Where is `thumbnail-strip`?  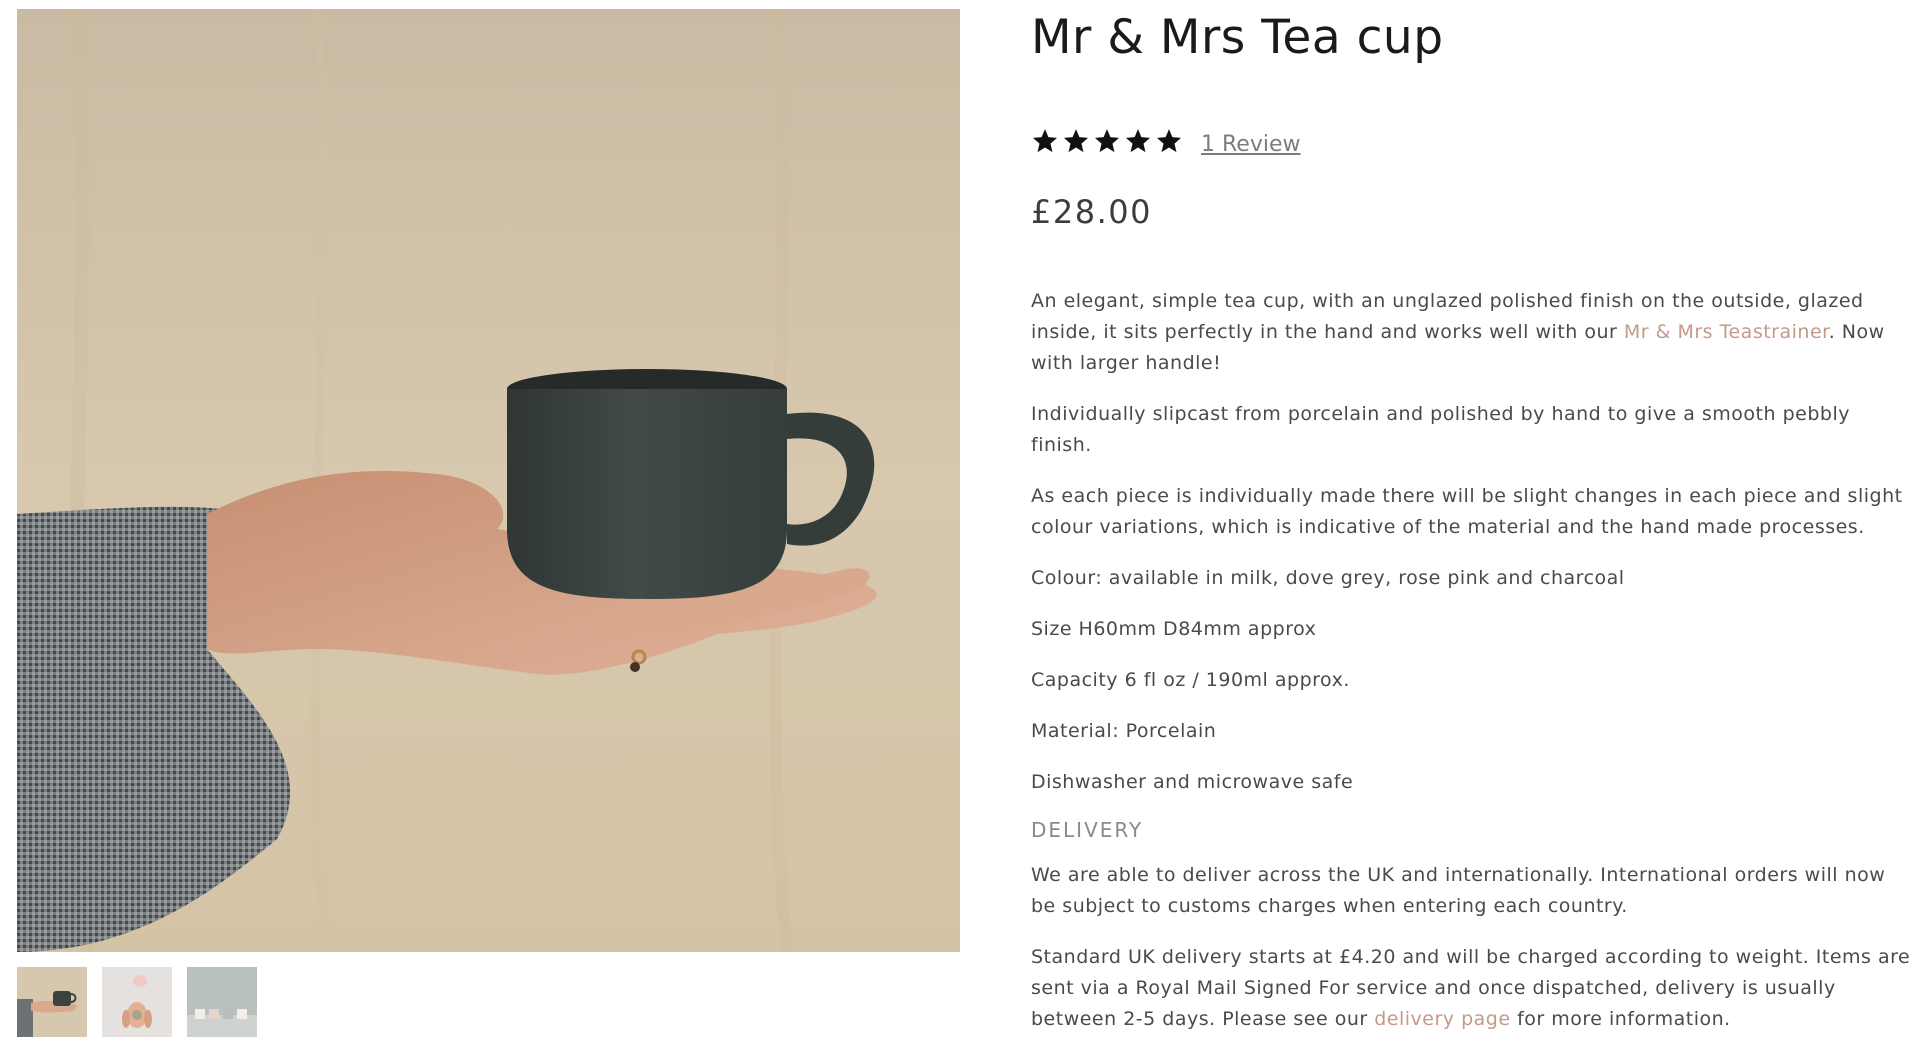
thumbnail-strip is located at coordinates (137, 1002).